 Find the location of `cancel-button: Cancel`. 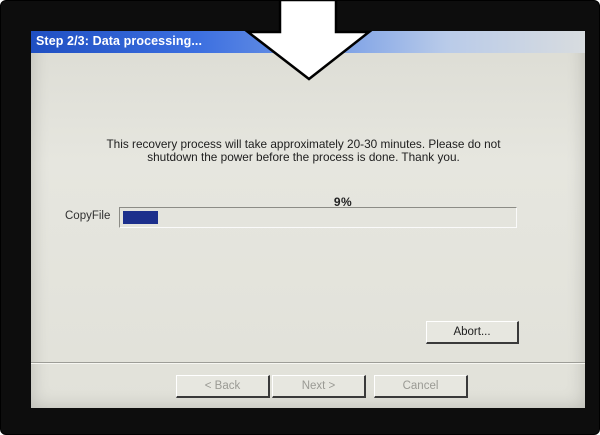

cancel-button: Cancel is located at coordinates (421, 386).